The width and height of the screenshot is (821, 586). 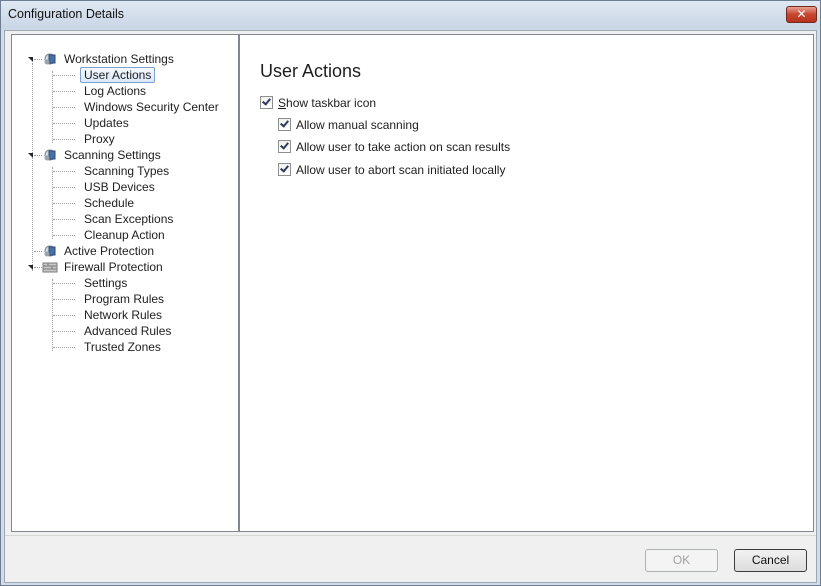 What do you see at coordinates (770, 560) in the screenshot?
I see `cancel-button: Cancel` at bounding box center [770, 560].